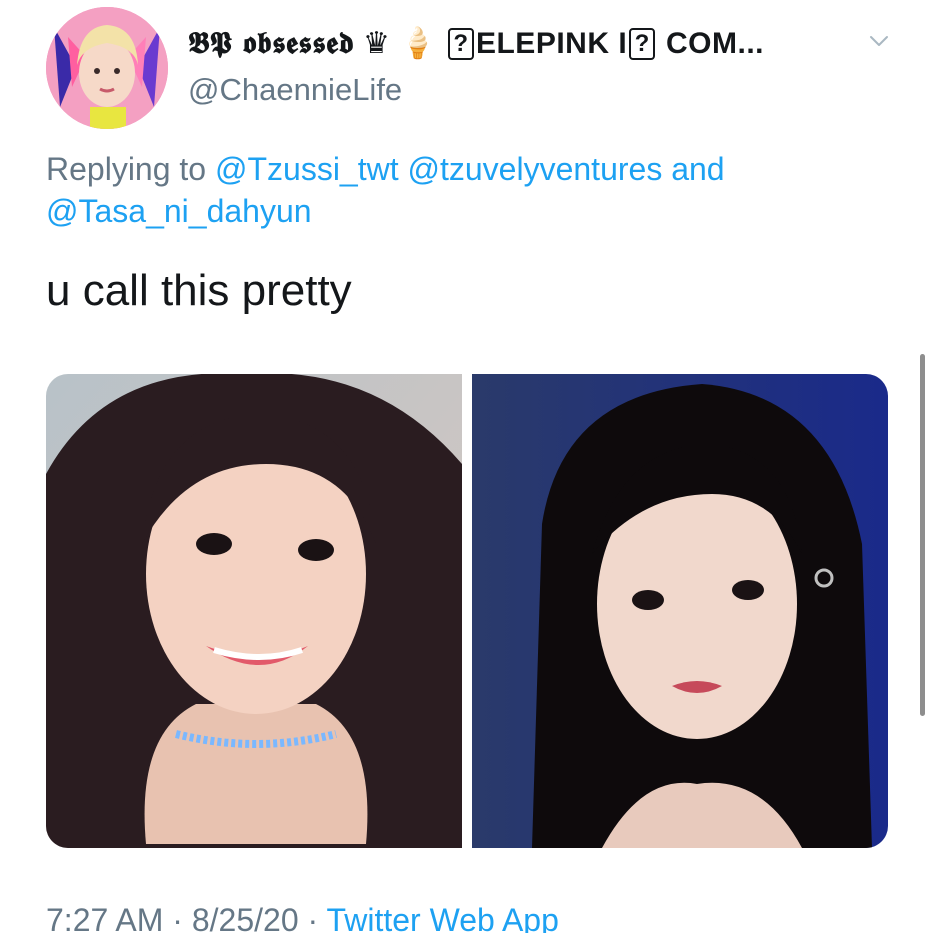  Describe the element at coordinates (126, 169) in the screenshot. I see `replying-to-label: Replying to` at that location.